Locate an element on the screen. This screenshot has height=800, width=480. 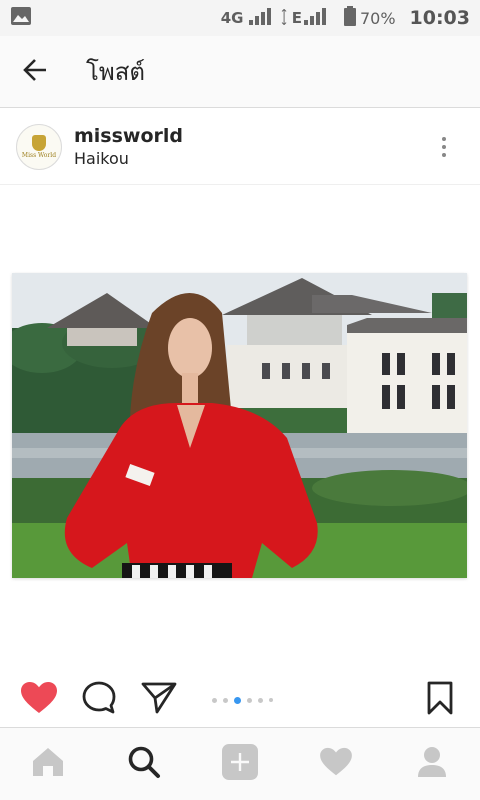
status-right: 4G ↑ ↓ E 70% 10:03 is located at coordinates (345, 18).